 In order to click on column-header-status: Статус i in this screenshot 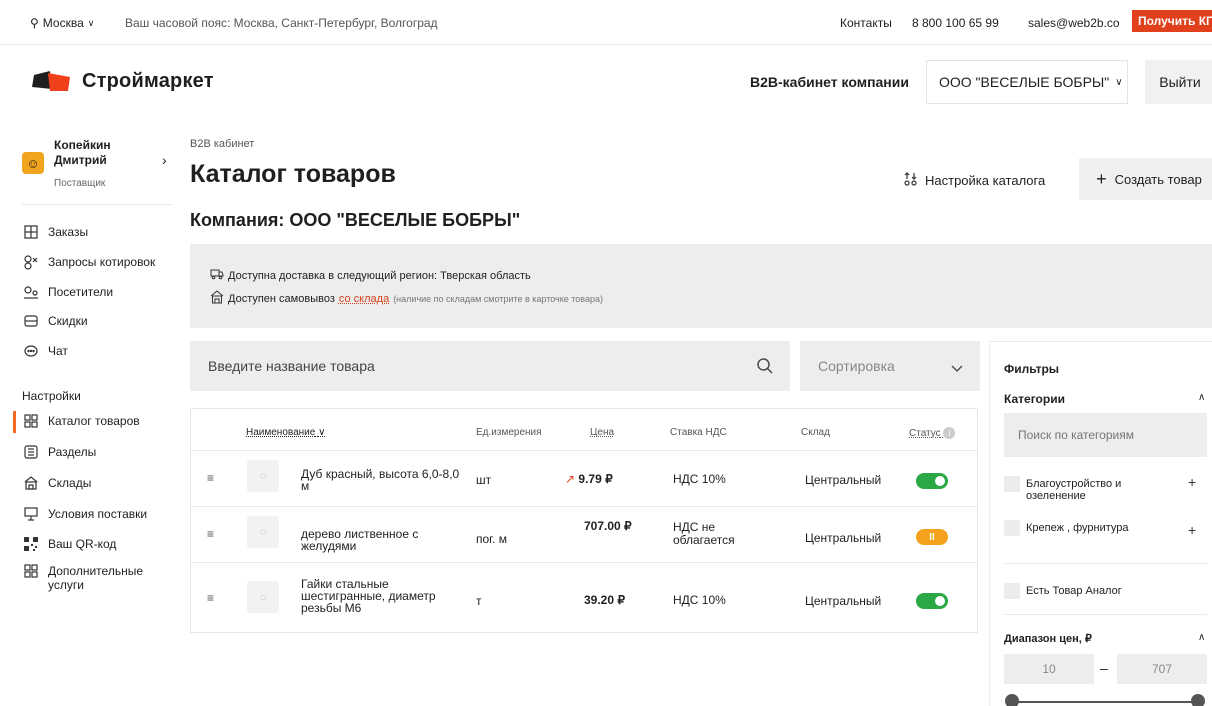, I will do `click(932, 433)`.